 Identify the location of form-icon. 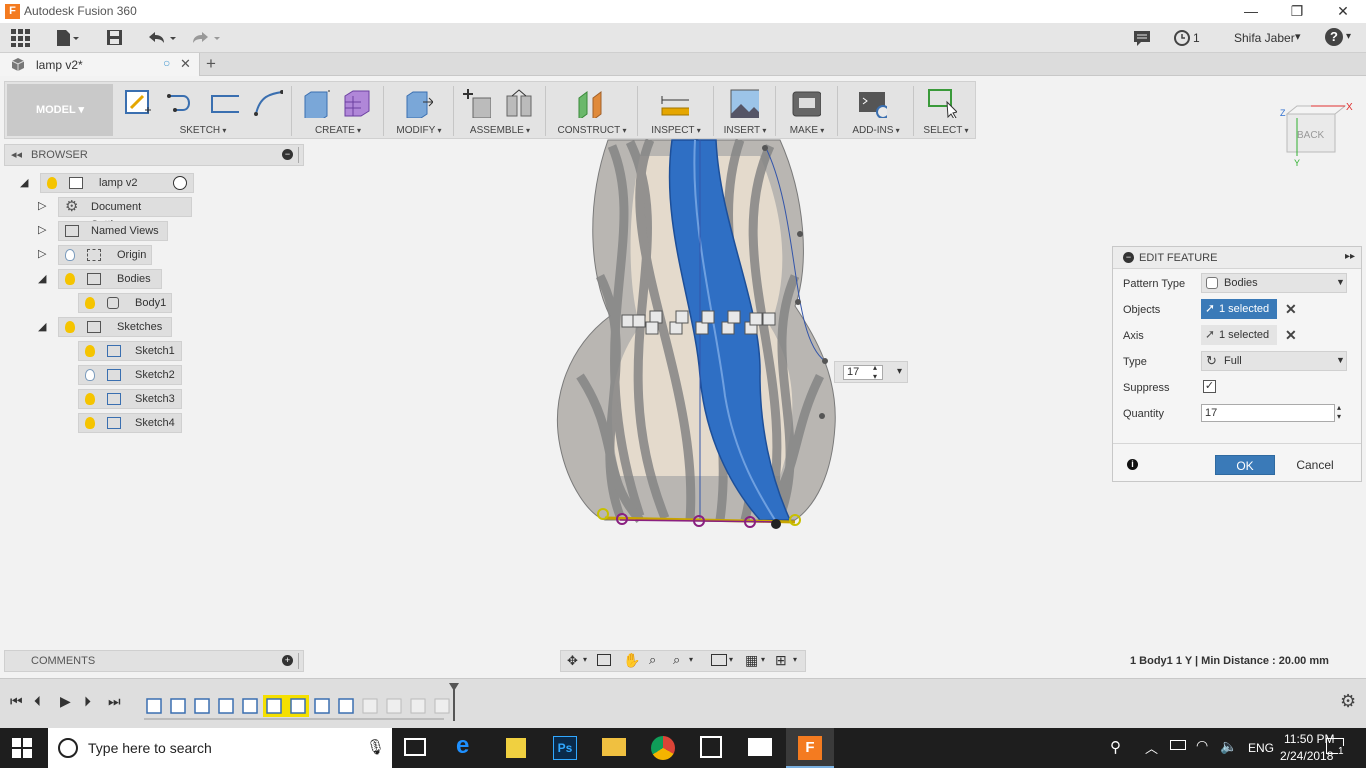
(356, 103).